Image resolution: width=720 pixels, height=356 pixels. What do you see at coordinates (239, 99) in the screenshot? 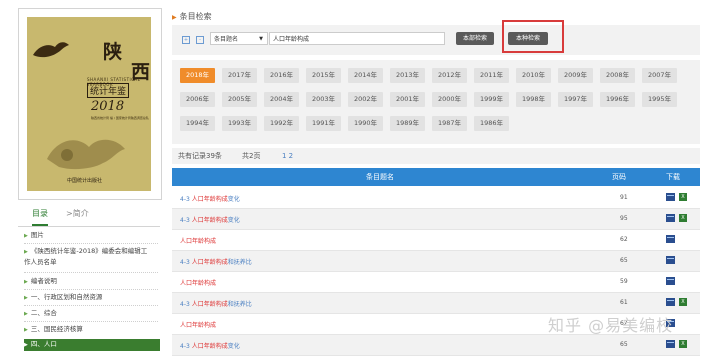
I see `year-button: 2005年` at bounding box center [239, 99].